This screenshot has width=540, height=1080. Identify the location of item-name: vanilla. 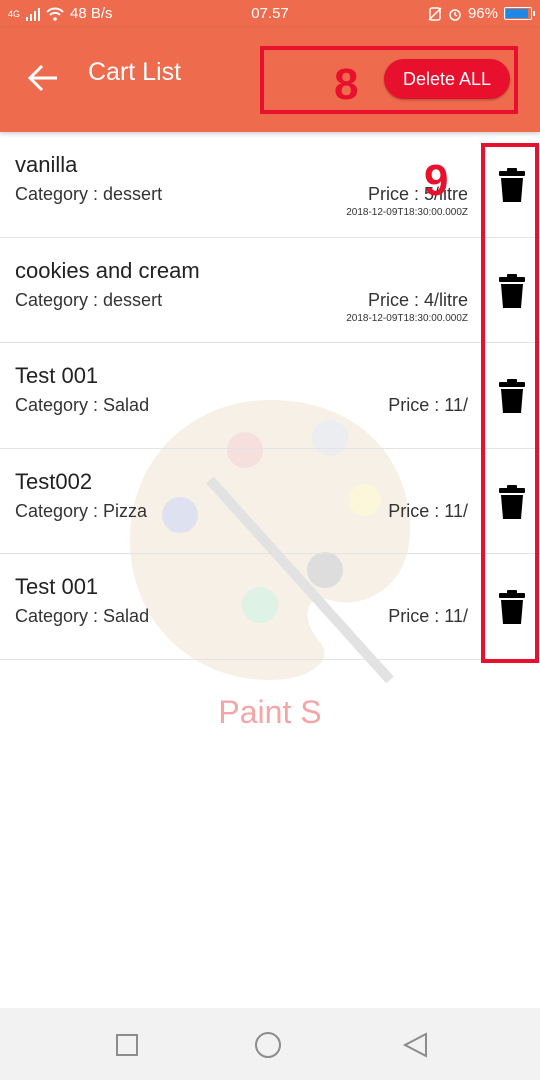
(46, 164).